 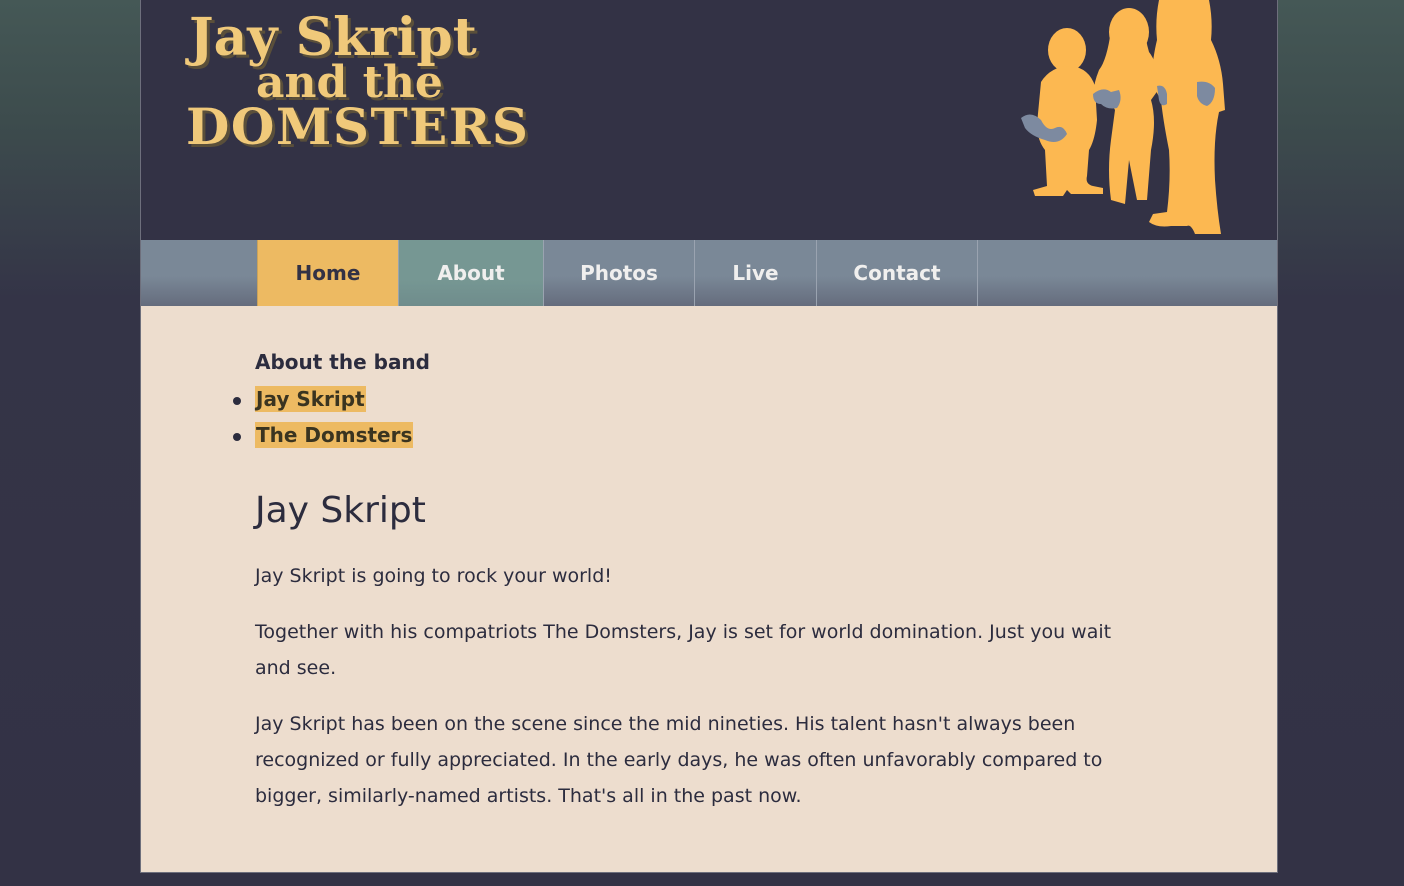 I want to click on nav-item-home: Home, so click(x=327, y=273).